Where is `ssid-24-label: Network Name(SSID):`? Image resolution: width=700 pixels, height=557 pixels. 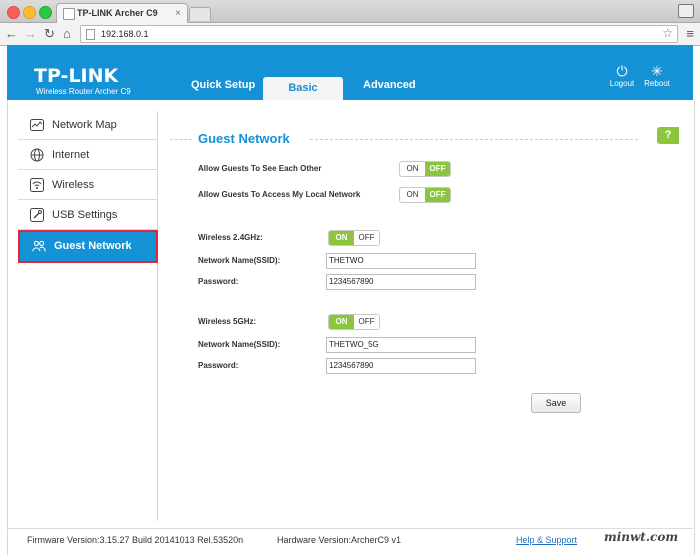 ssid-24-label: Network Name(SSID): is located at coordinates (239, 260).